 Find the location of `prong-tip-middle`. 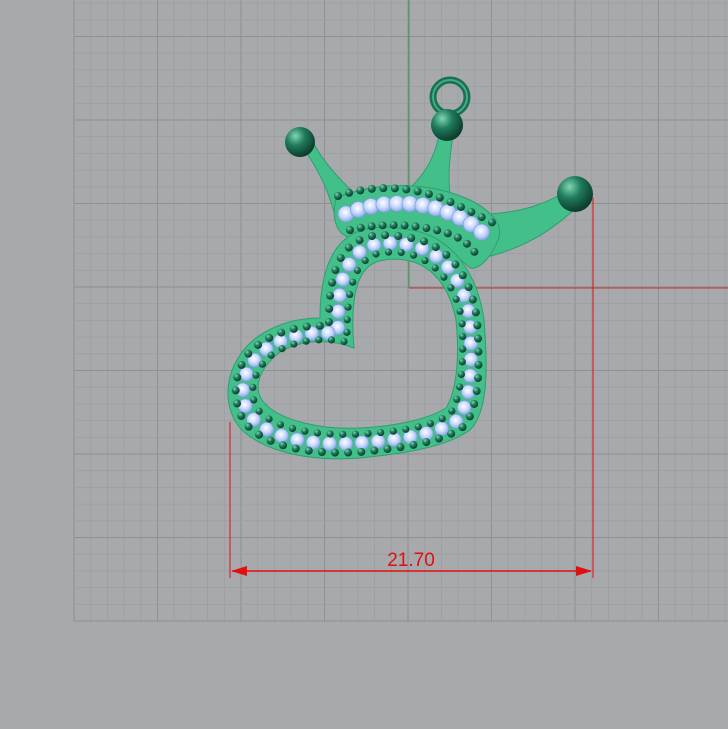

prong-tip-middle is located at coordinates (447, 125).